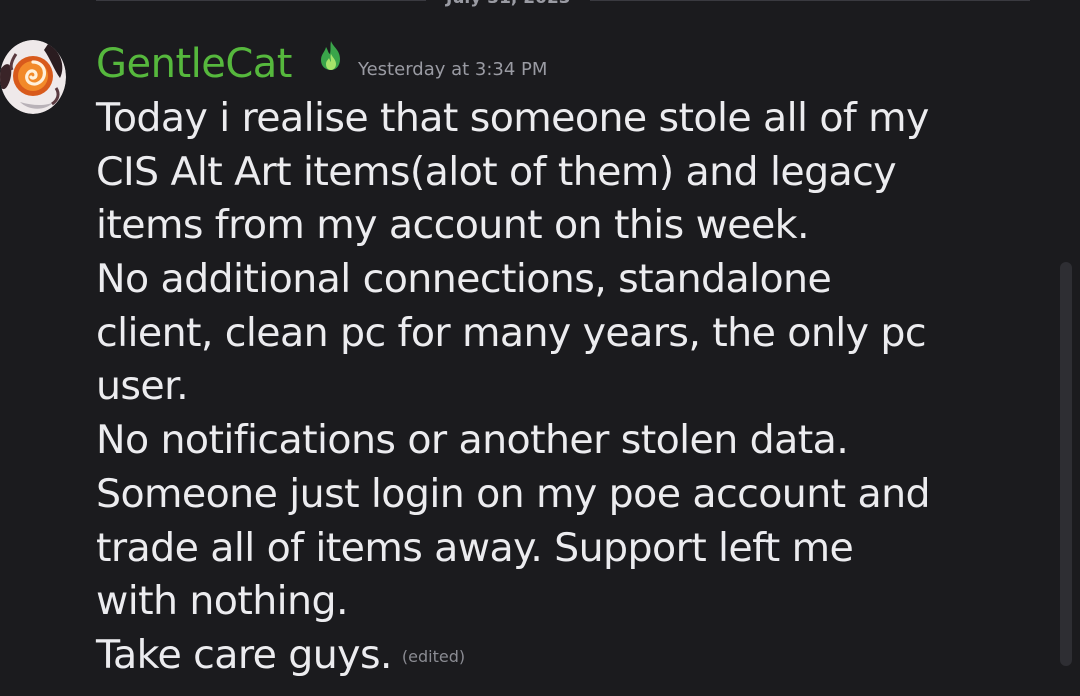 This screenshot has height=696, width=1080. I want to click on avatar, so click(33, 77).